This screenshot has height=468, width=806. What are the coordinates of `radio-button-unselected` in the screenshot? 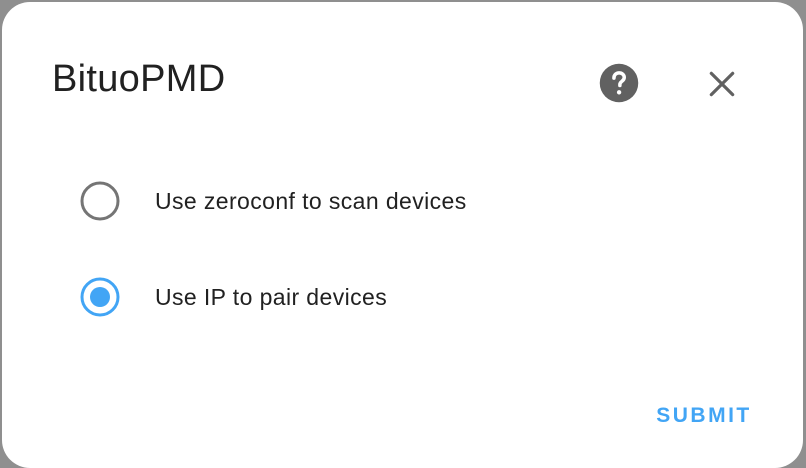 It's located at (100, 201).